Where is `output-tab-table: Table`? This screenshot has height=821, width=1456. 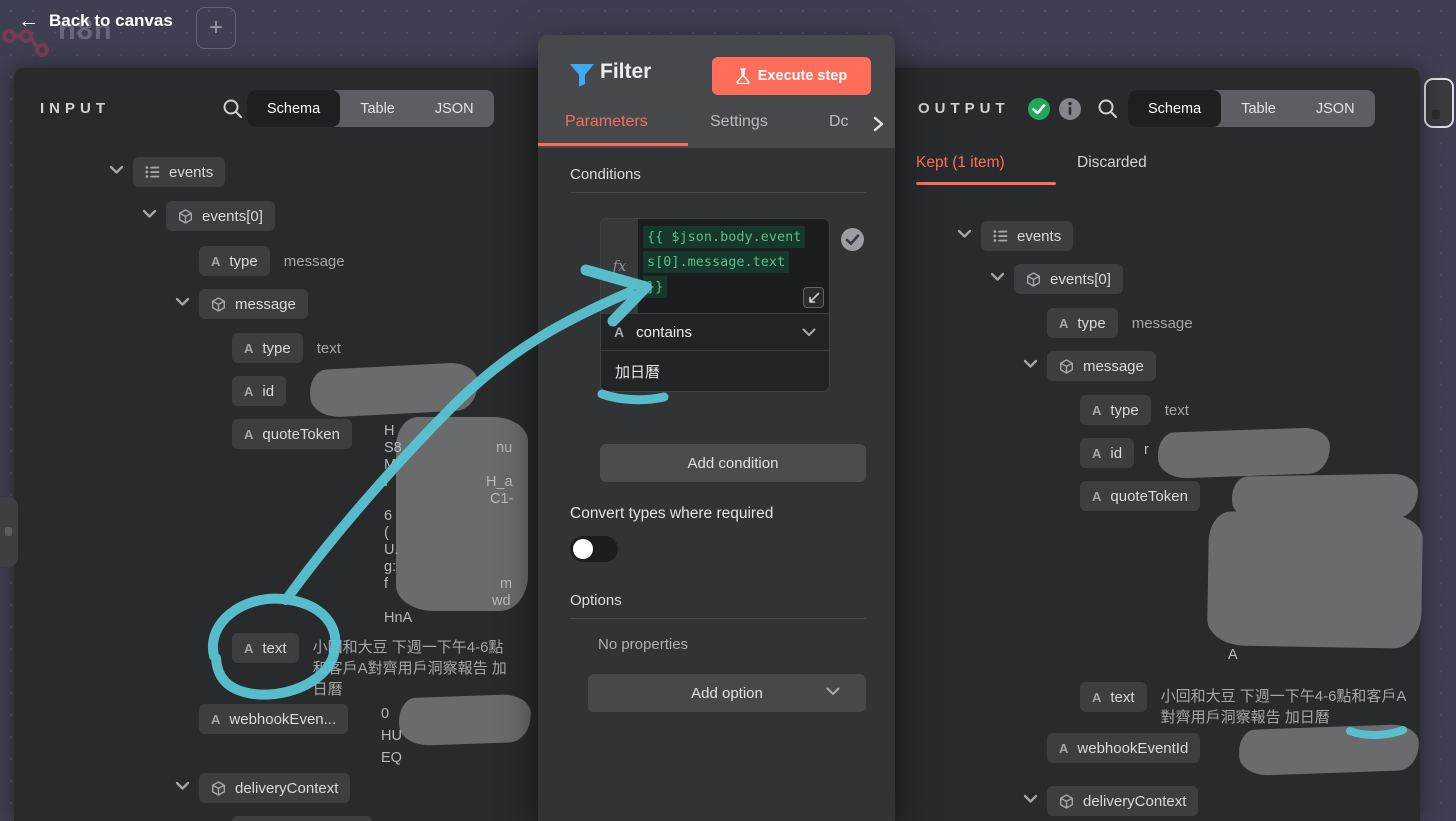
output-tab-table: Table is located at coordinates (1258, 108).